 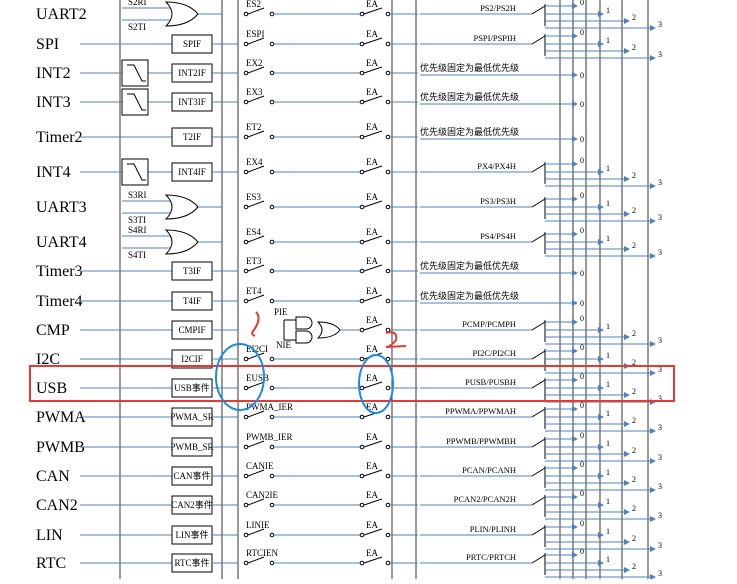 I want to click on enable-label: ES2, so click(x=253, y=4).